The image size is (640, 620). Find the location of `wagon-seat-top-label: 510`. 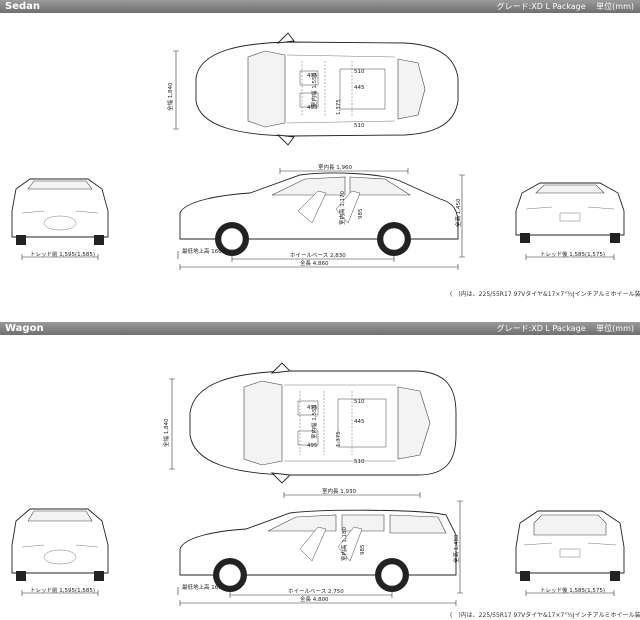

wagon-seat-top-label: 510 is located at coordinates (359, 402).